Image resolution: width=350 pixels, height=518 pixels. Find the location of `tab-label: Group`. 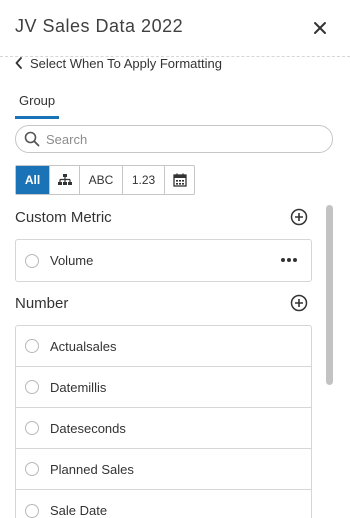

tab-label: Group is located at coordinates (37, 100).